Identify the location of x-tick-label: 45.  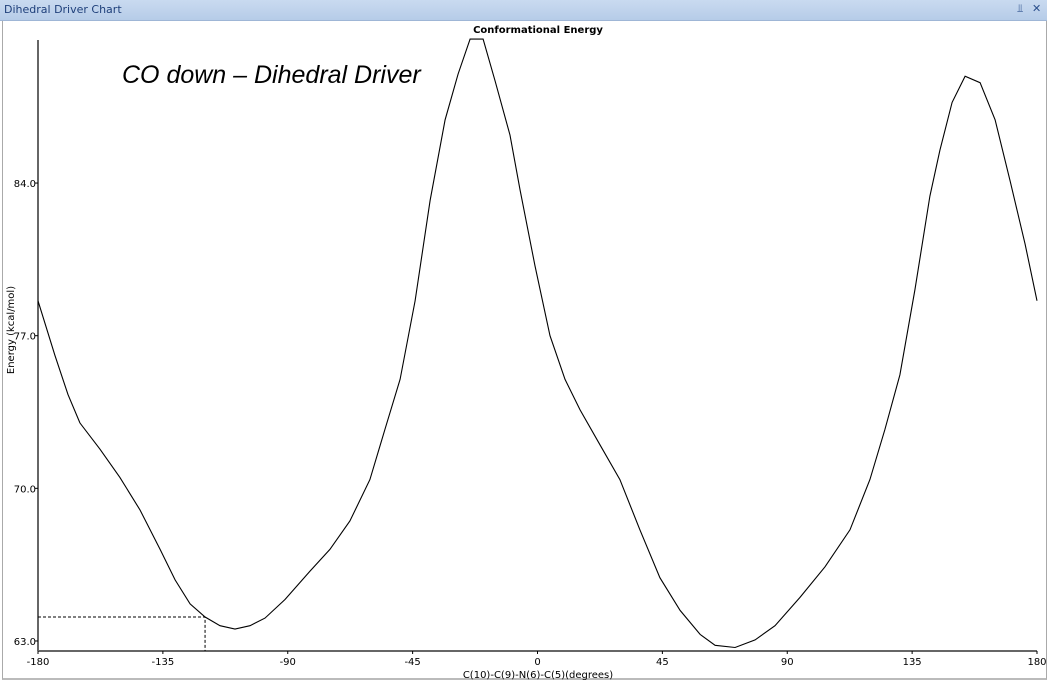
(662, 662).